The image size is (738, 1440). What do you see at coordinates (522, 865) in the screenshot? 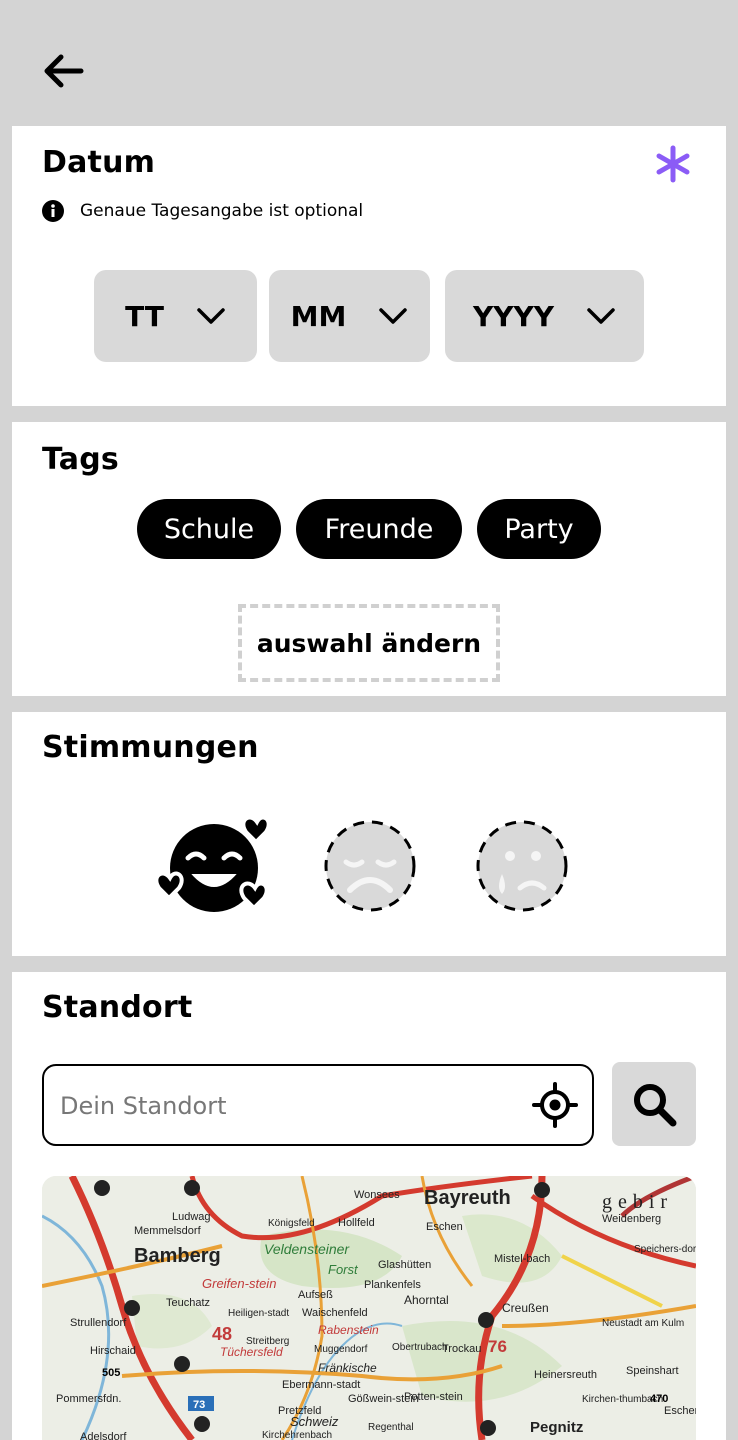
I see `crying-face-icon` at bounding box center [522, 865].